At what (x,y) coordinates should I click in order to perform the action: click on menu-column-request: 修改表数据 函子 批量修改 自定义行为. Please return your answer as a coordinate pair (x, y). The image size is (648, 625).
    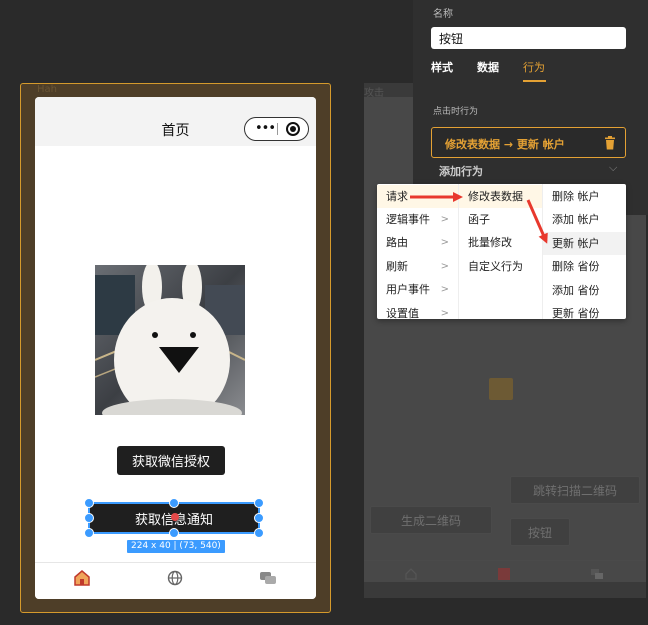
    Looking at the image, I should click on (501, 251).